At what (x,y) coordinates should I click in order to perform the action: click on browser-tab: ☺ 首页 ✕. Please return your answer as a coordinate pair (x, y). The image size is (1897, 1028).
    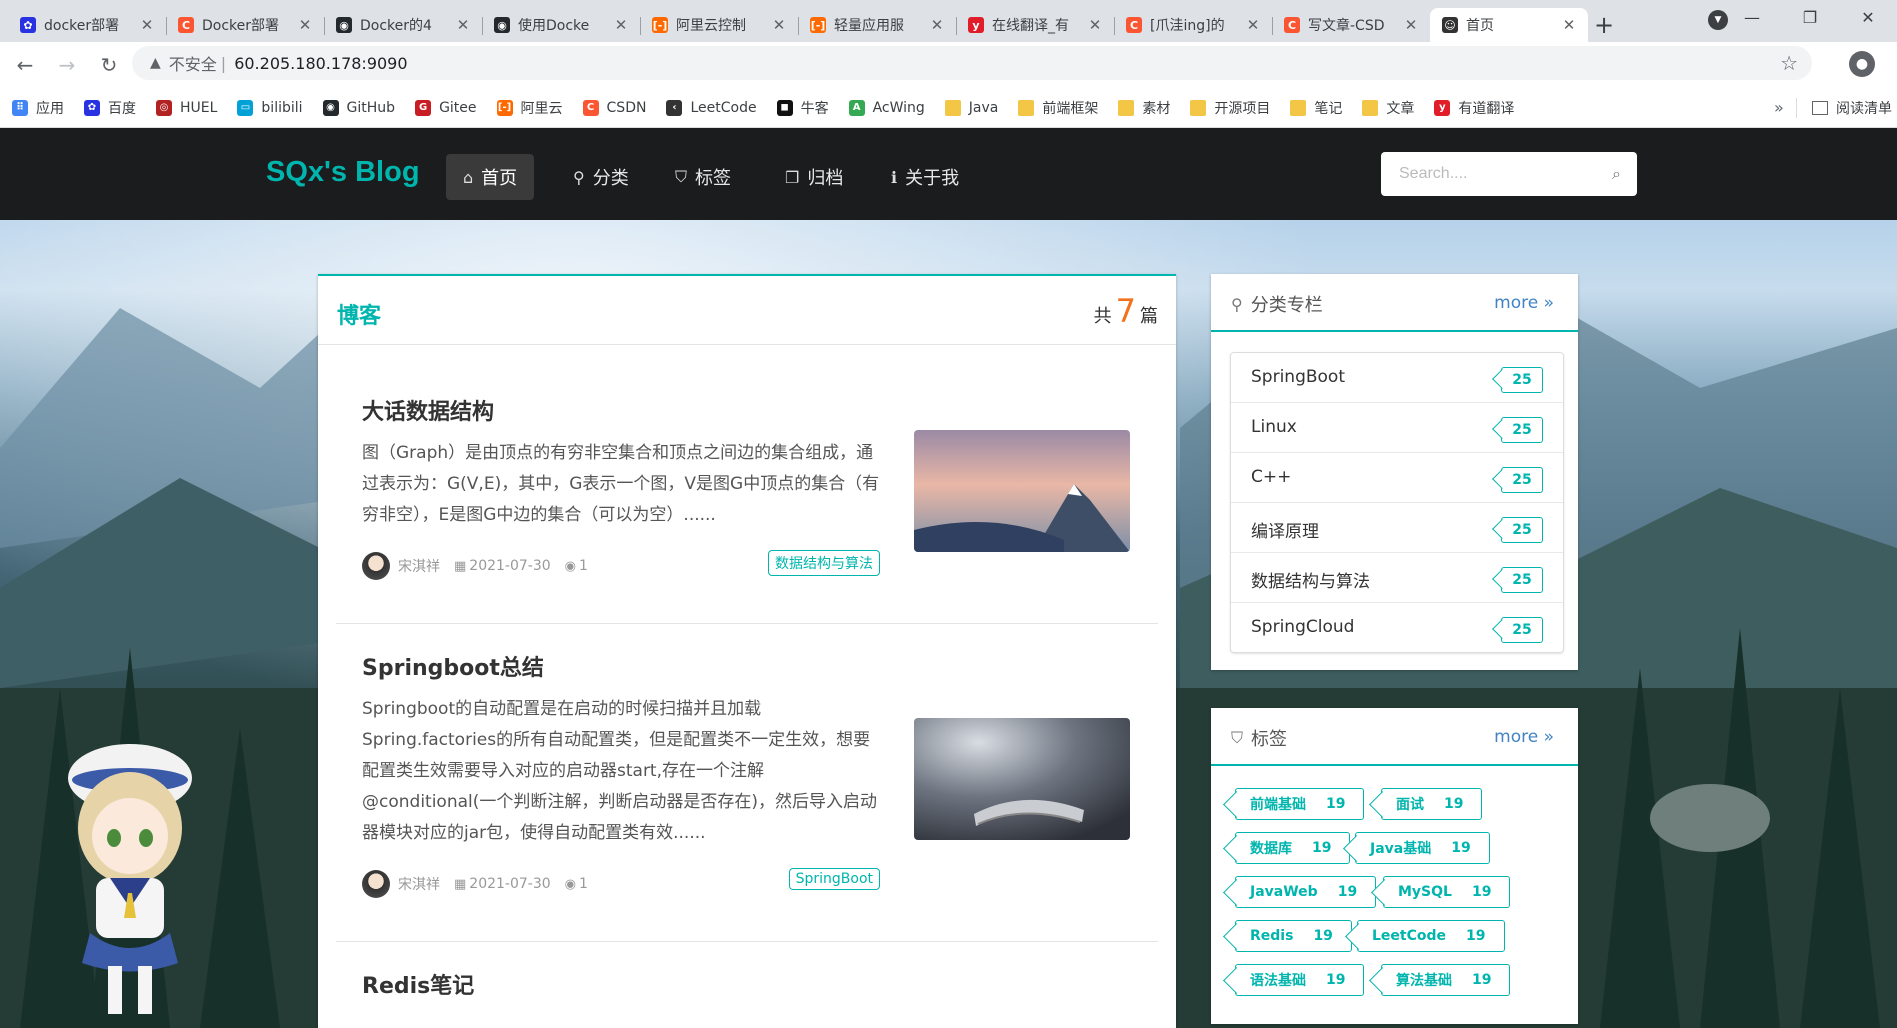
    Looking at the image, I should click on (1509, 25).